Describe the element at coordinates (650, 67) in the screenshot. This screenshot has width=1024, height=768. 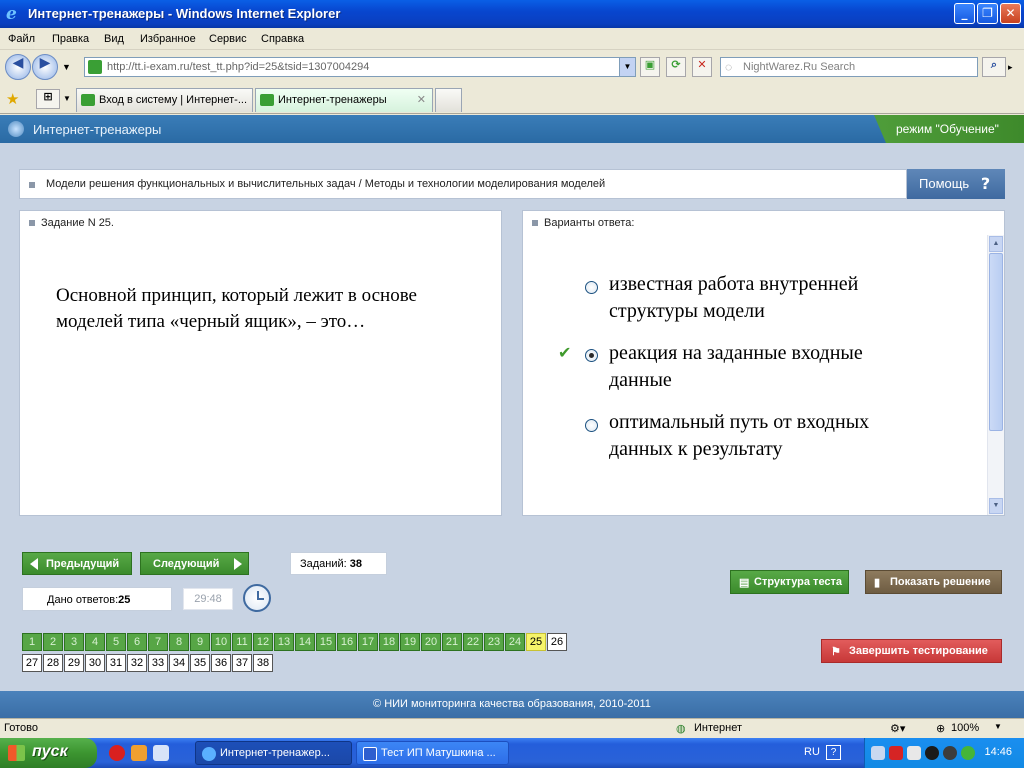
I see `compatibility-icon: ▣` at that location.